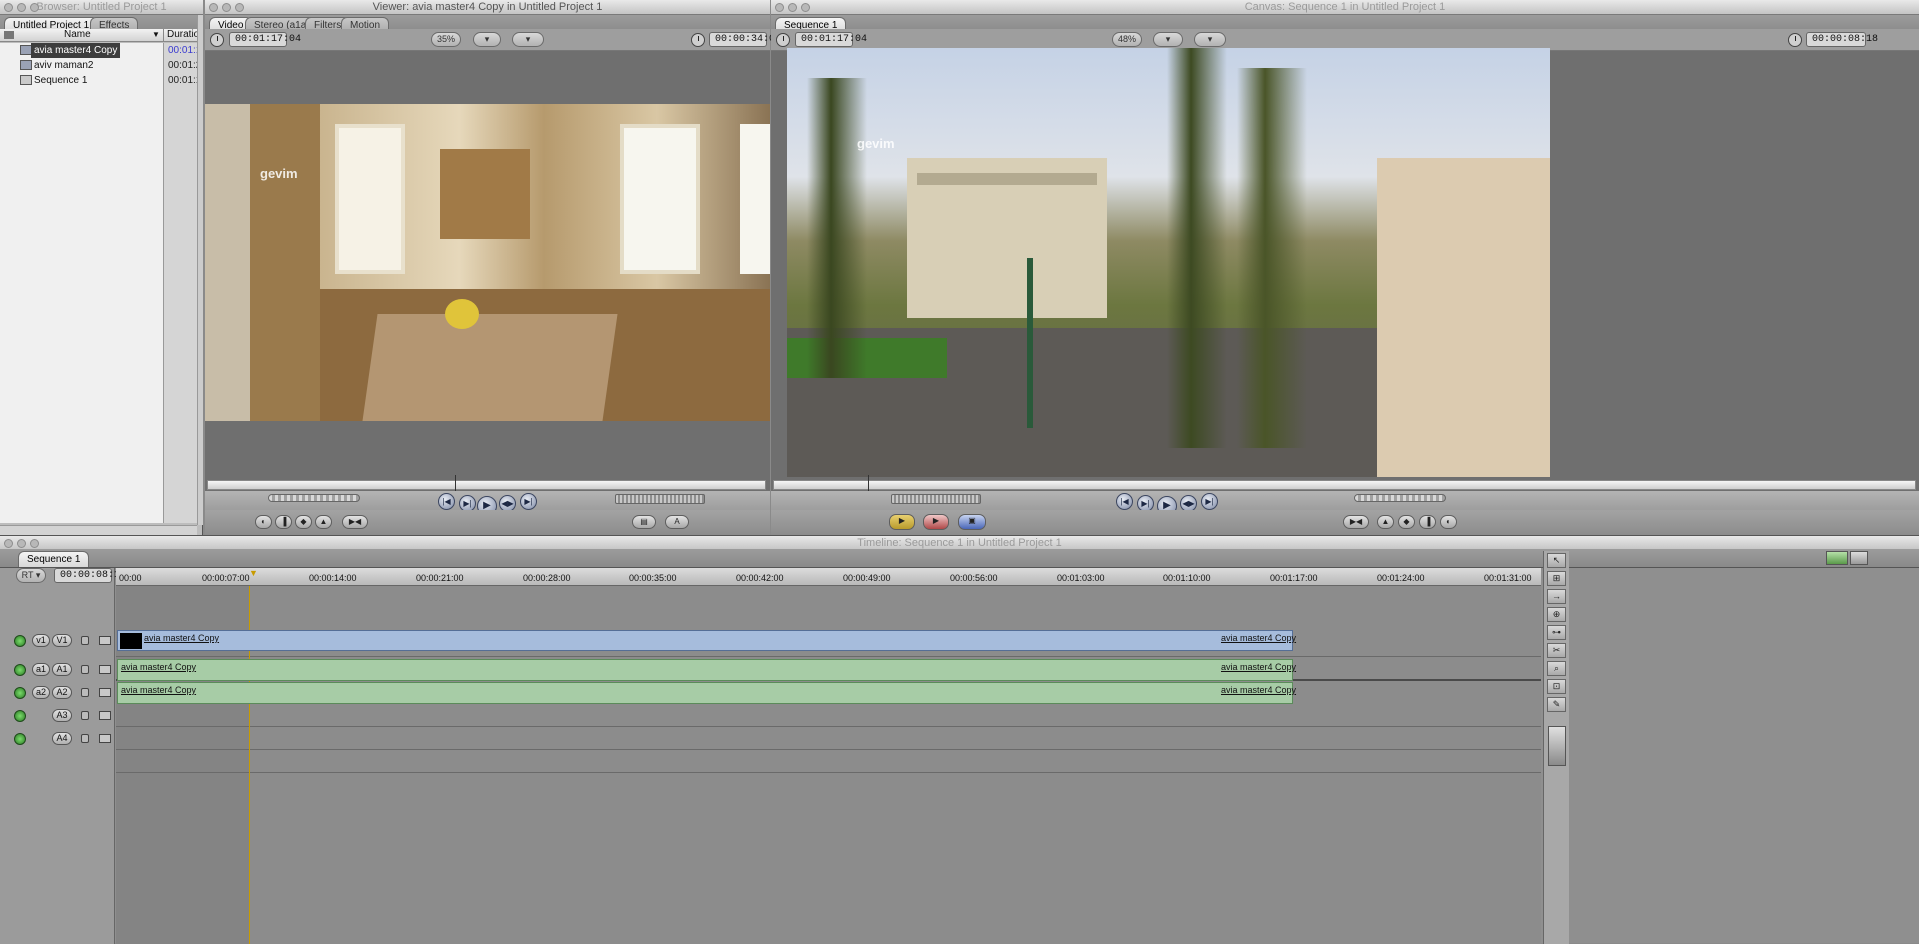  What do you see at coordinates (1556, 596) in the screenshot?
I see `track-select-tool-icon: →` at bounding box center [1556, 596].